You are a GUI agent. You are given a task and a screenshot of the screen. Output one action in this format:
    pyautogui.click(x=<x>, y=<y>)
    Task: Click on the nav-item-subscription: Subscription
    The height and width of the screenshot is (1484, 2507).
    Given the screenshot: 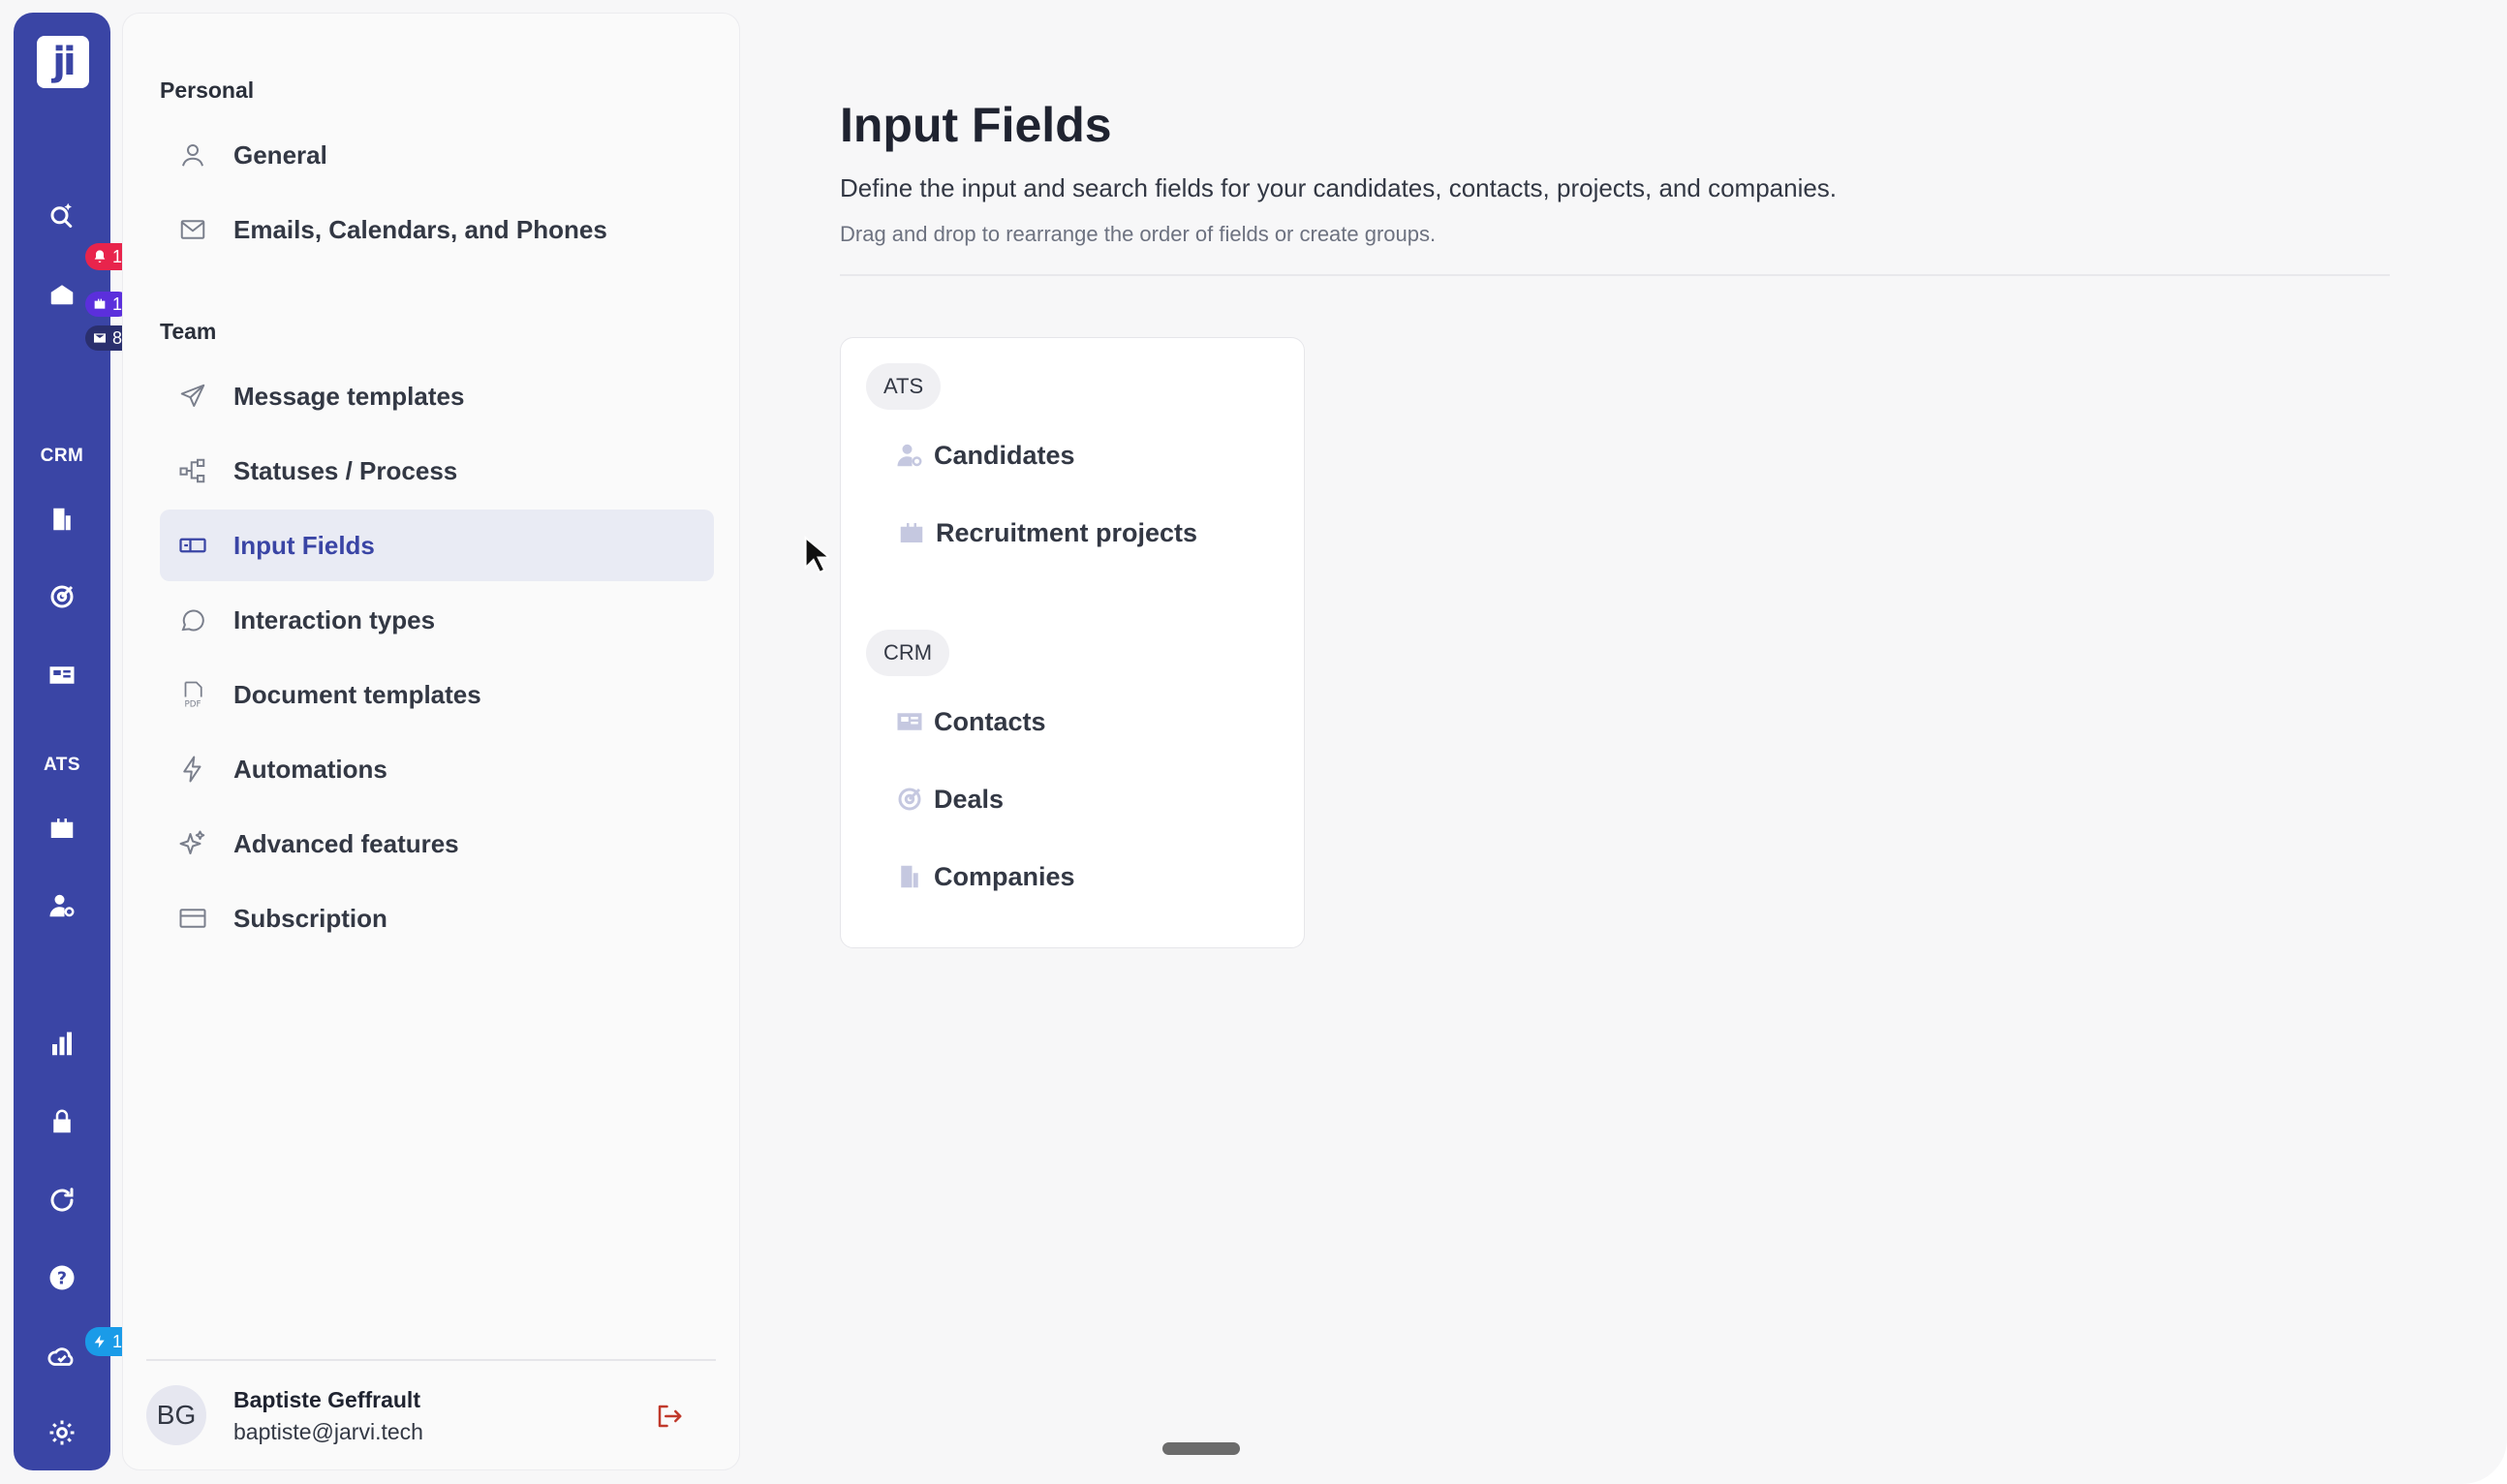 What is the action you would take?
    pyautogui.click(x=437, y=918)
    